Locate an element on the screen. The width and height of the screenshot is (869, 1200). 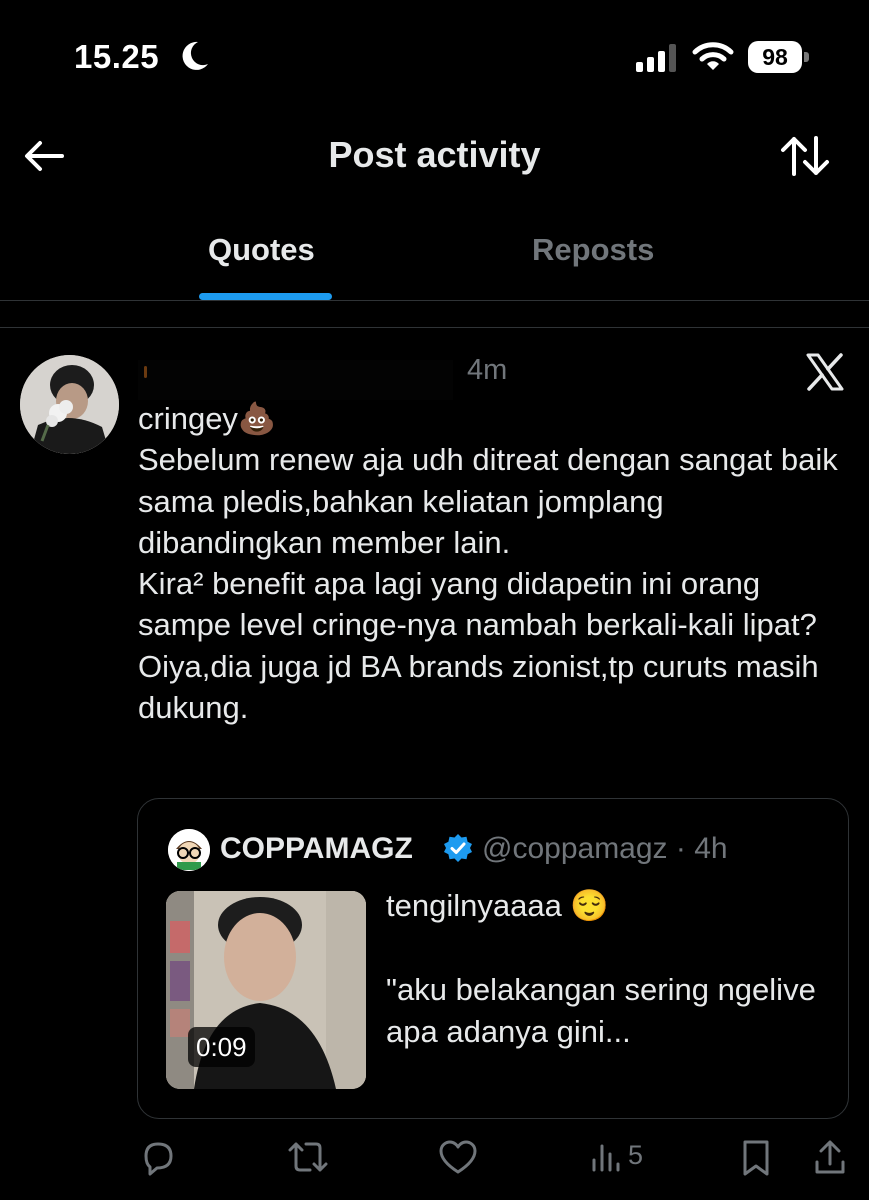
page-title: Post activity is located at coordinates (434, 154).